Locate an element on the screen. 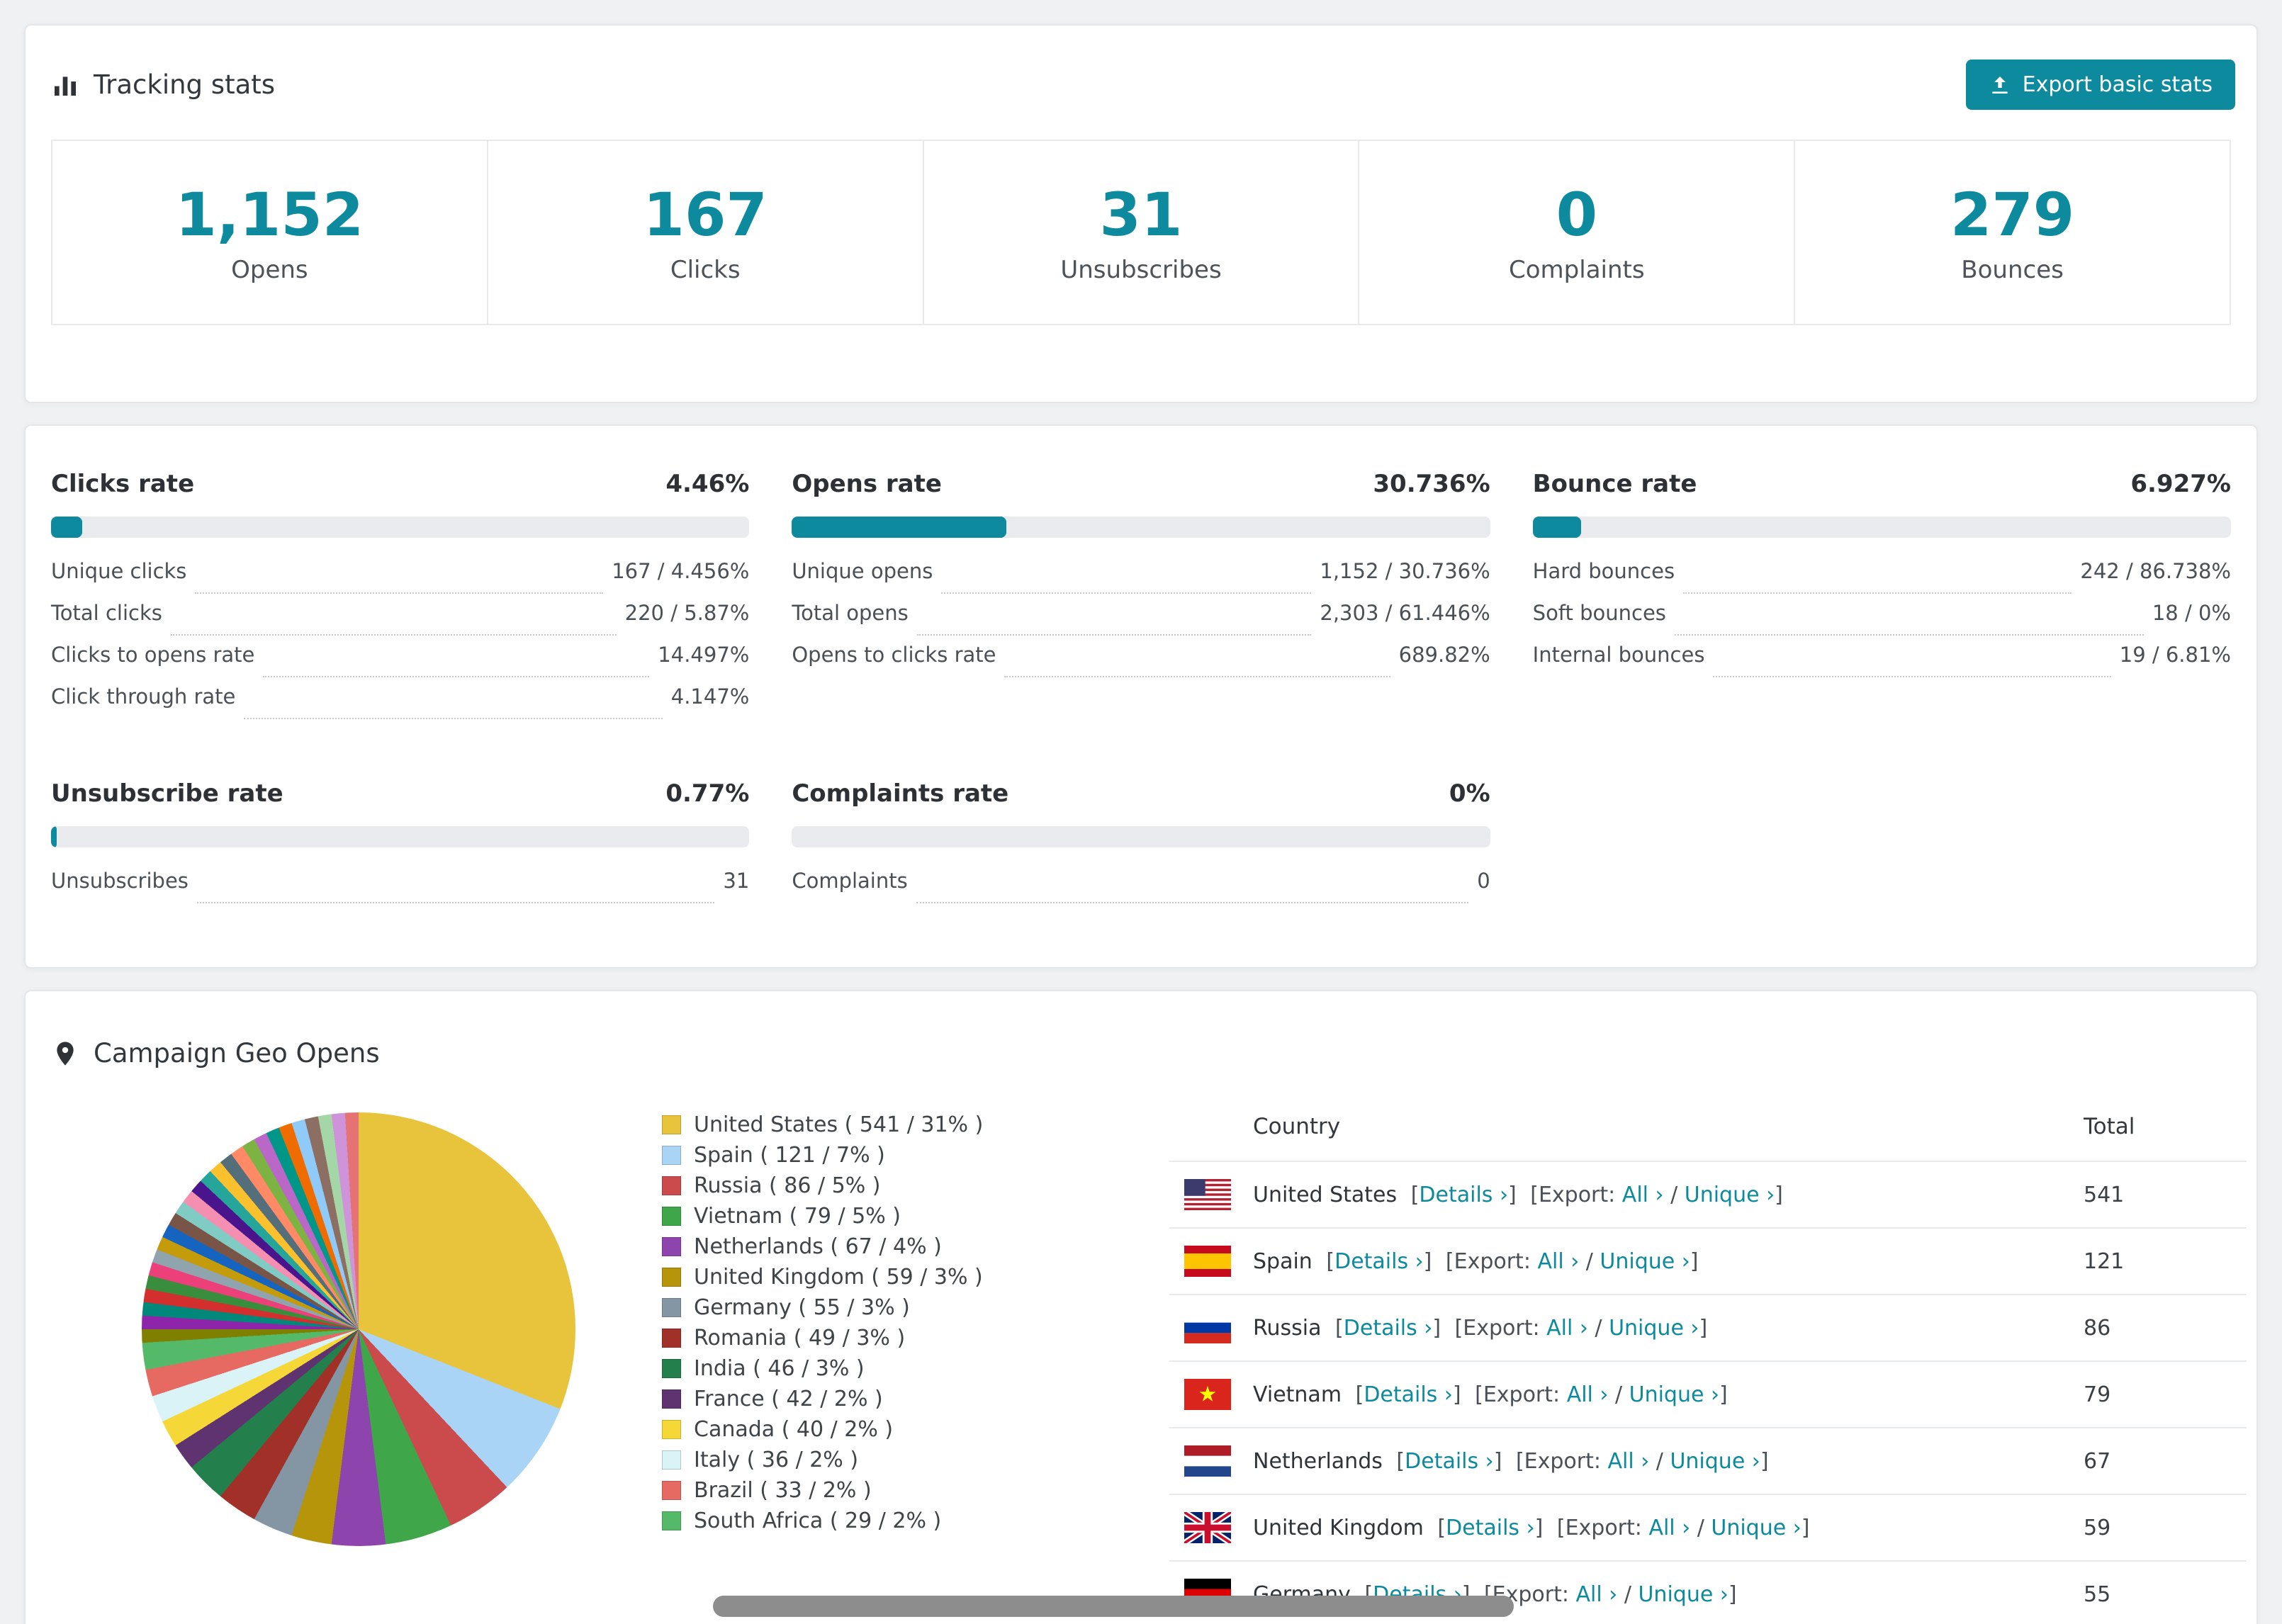 This screenshot has height=1624, width=2282. horizontal-scrollbar-thumb is located at coordinates (1113, 1606).